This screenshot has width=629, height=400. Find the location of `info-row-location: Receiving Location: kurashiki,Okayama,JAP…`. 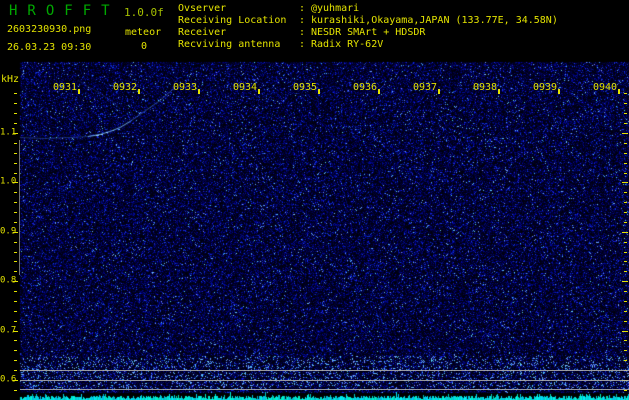

info-row-location: Receiving Location: kurashiki,Okayama,JAP… is located at coordinates (368, 21).